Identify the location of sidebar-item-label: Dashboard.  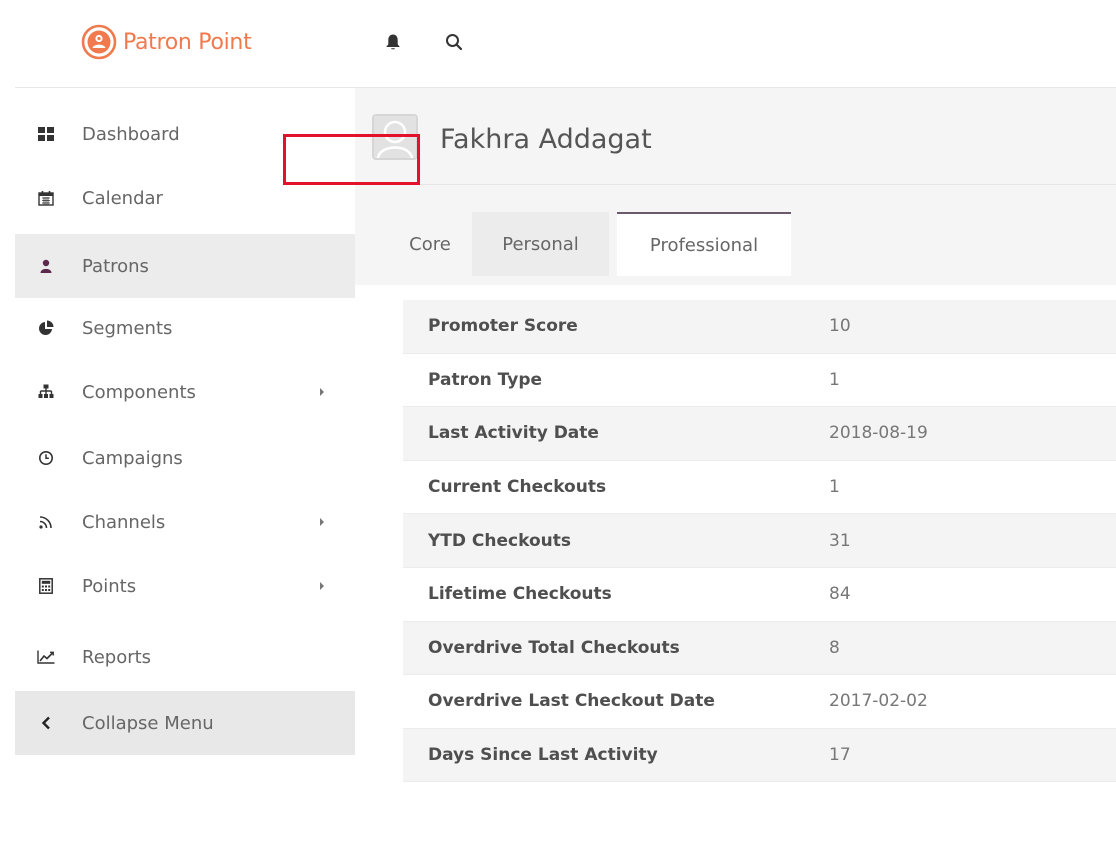
(131, 134).